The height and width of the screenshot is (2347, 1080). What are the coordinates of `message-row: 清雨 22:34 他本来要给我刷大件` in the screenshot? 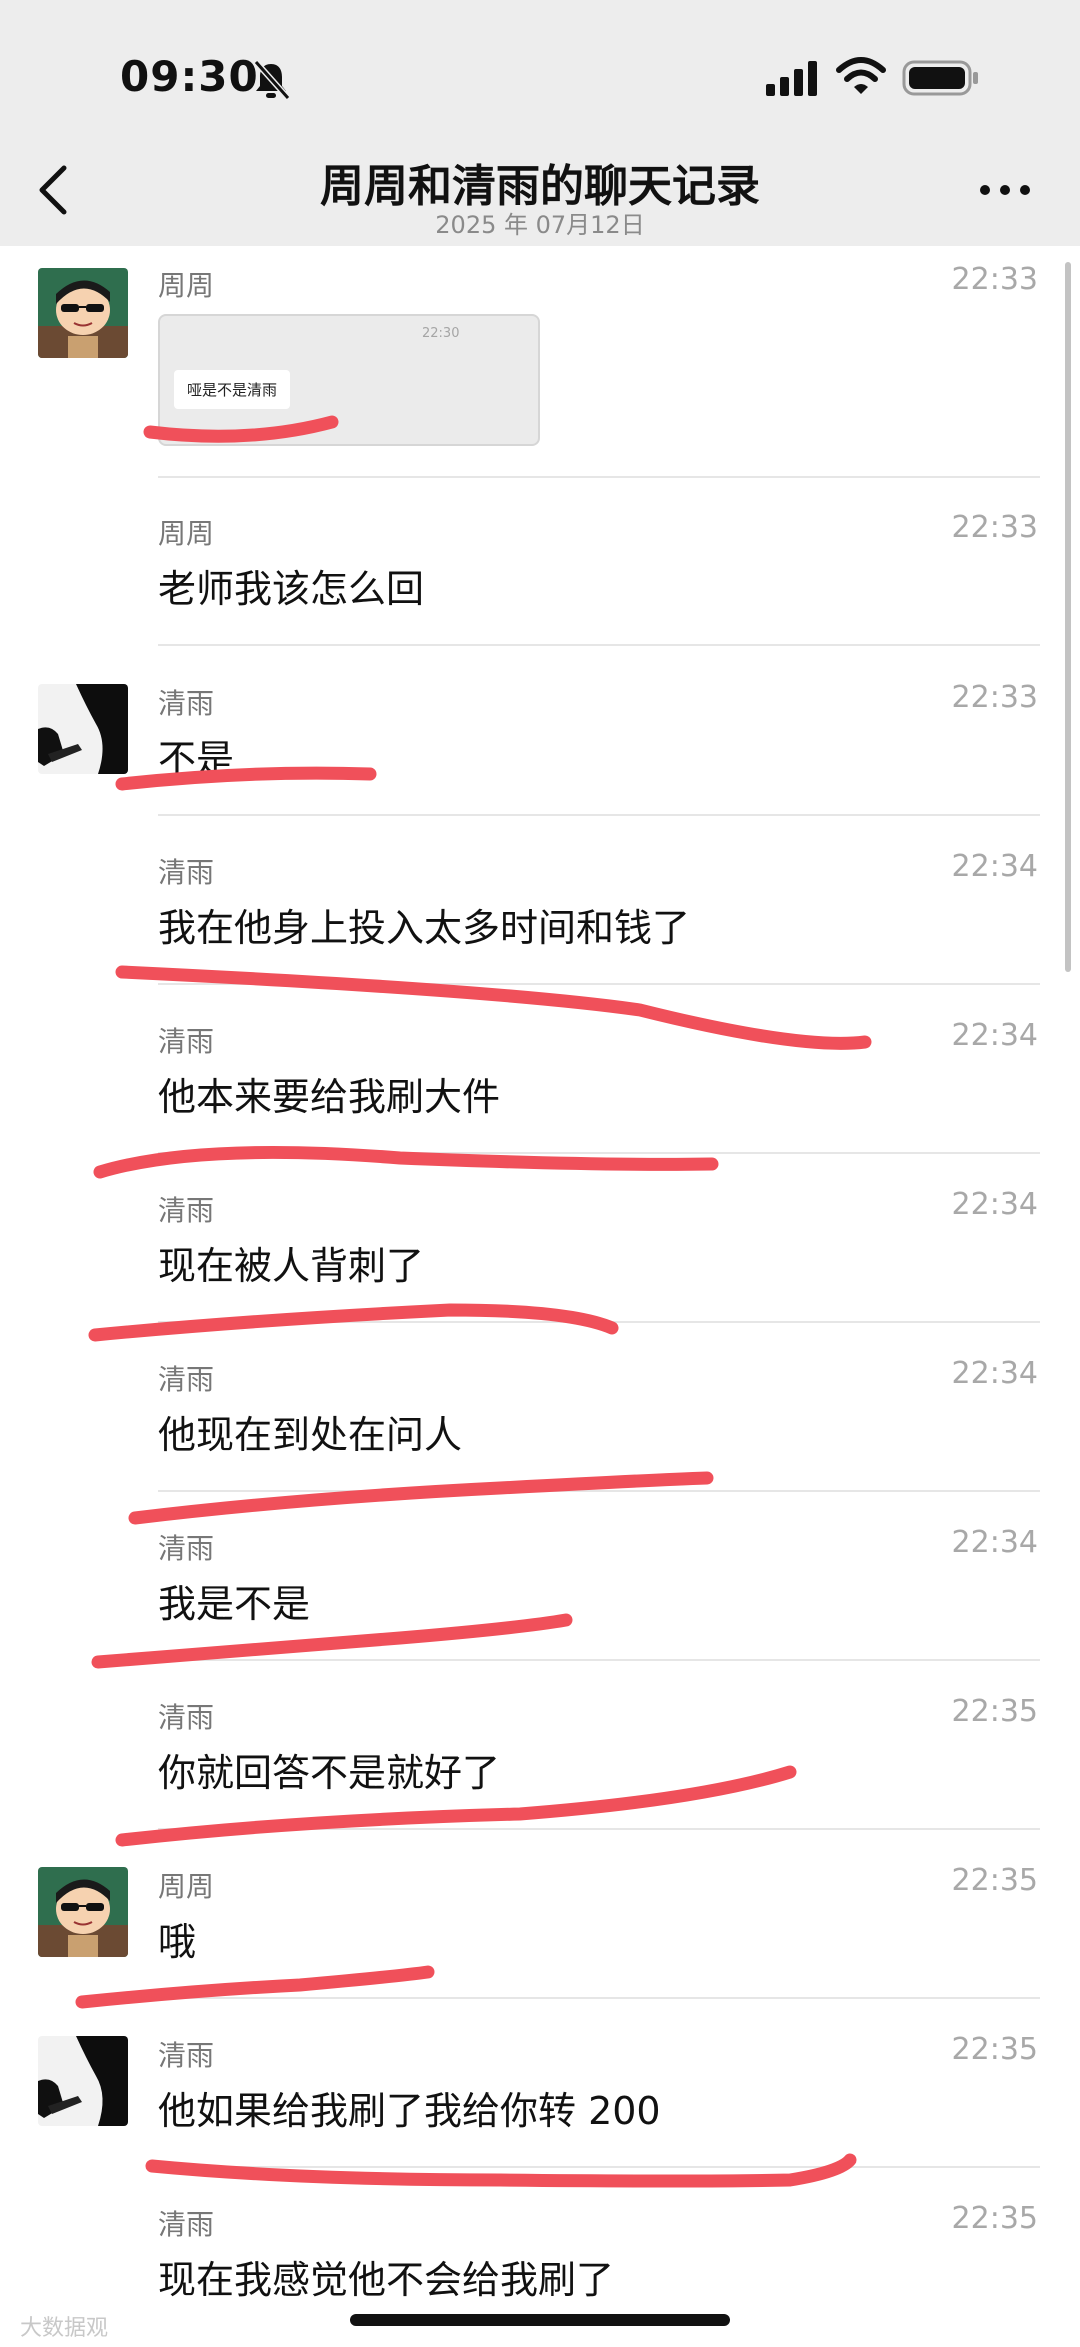 It's located at (540, 1086).